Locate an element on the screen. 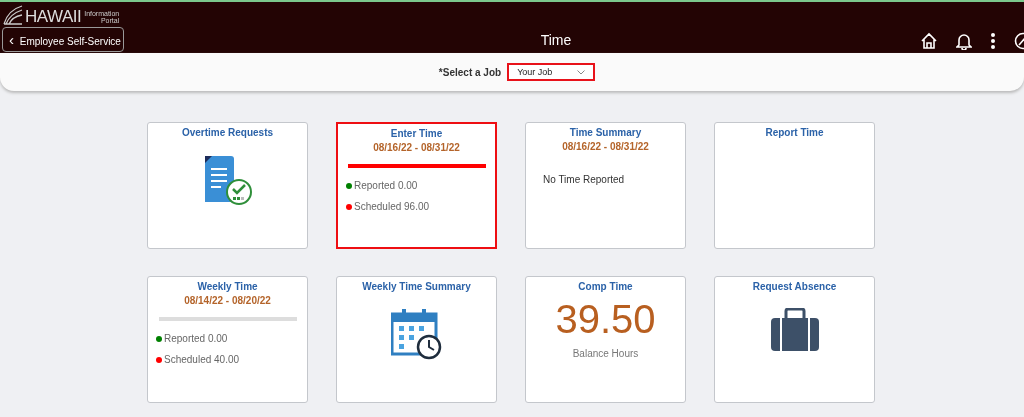 The image size is (1024, 417). tile-card: Comp Time 39.50 Balance Hours is located at coordinates (605, 339).